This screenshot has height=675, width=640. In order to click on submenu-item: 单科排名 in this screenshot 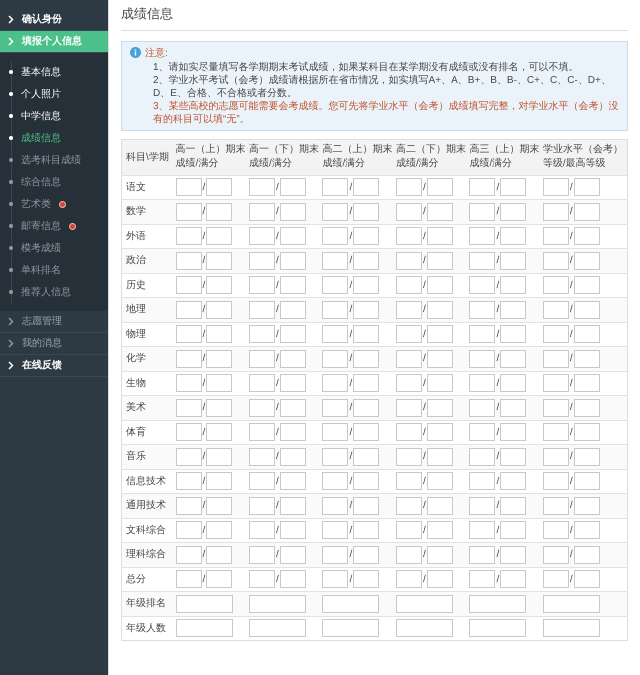, I will do `click(54, 270)`.